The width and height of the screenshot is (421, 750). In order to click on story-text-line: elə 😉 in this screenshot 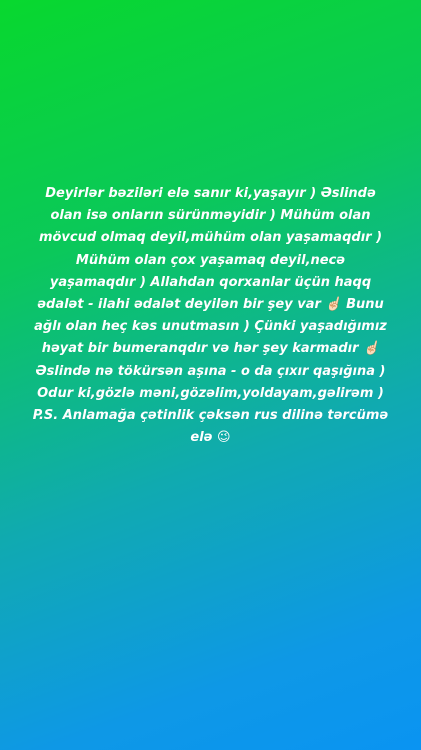, I will do `click(210, 438)`.